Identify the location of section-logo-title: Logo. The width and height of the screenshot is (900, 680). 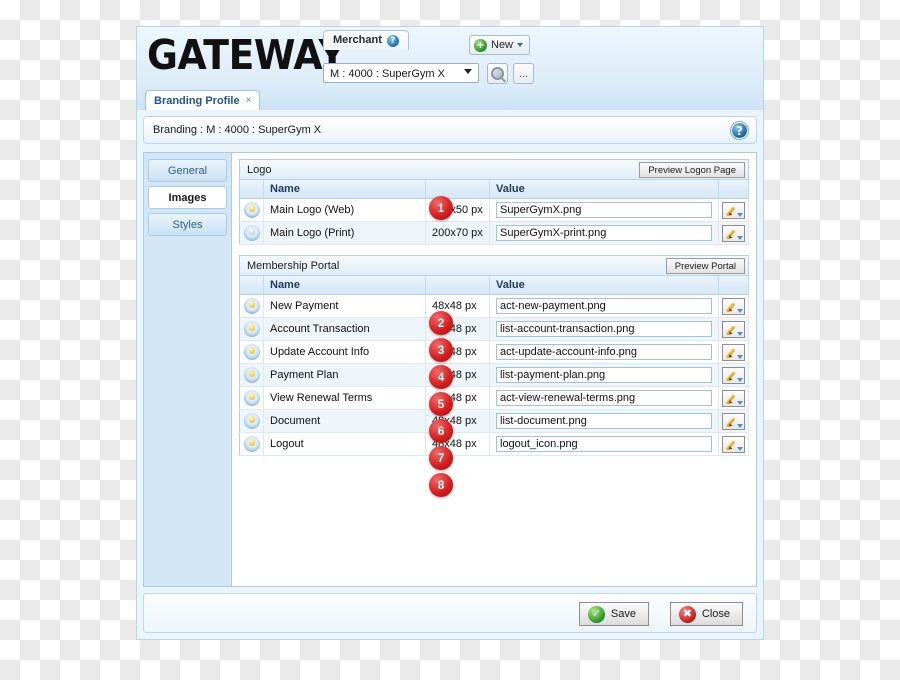
(259, 170).